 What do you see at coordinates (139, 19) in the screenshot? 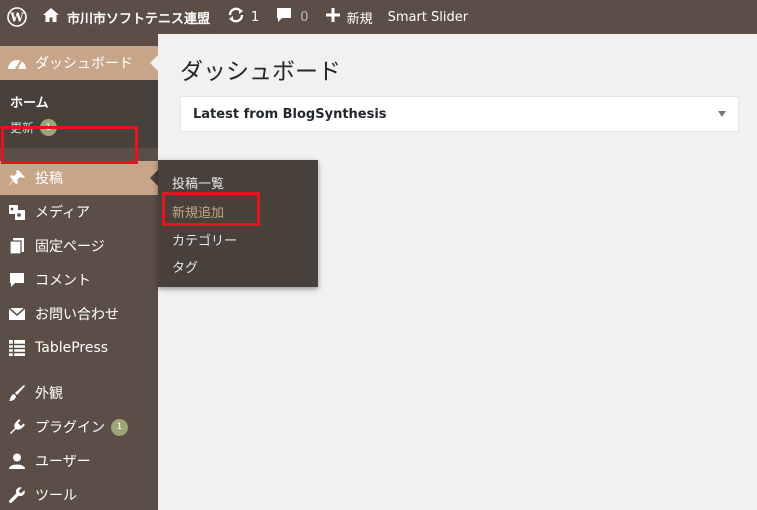
I see `site-name: 市川市ソフトテニス連盟` at bounding box center [139, 19].